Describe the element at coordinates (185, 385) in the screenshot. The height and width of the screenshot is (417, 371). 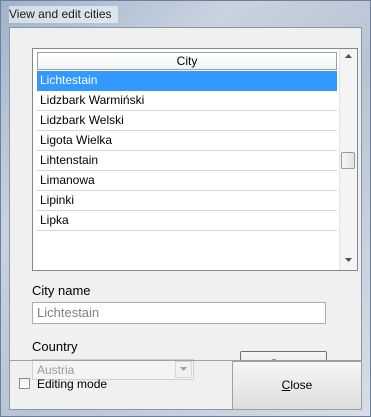
I see `bottom-bar: Editing mode Close` at that location.